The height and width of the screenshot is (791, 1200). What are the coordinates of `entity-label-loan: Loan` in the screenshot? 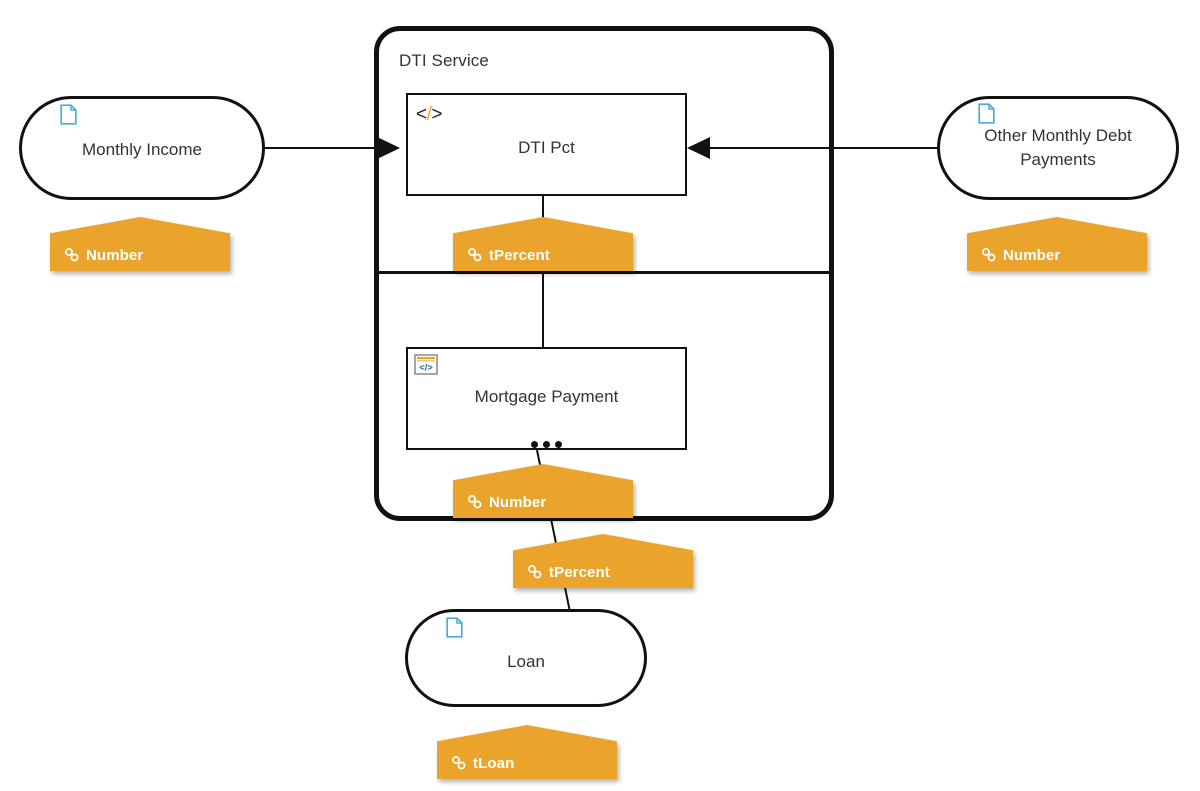 It's located at (526, 661).